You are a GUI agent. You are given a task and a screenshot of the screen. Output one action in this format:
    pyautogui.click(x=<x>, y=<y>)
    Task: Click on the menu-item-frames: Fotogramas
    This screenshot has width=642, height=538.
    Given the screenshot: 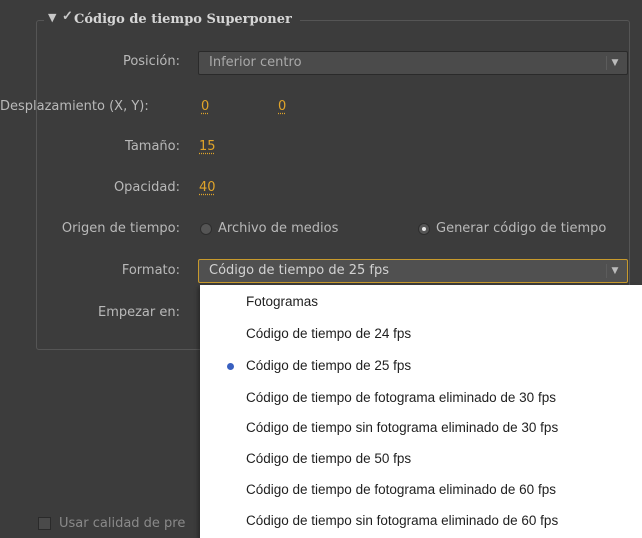 What is the action you would take?
    pyautogui.click(x=421, y=302)
    